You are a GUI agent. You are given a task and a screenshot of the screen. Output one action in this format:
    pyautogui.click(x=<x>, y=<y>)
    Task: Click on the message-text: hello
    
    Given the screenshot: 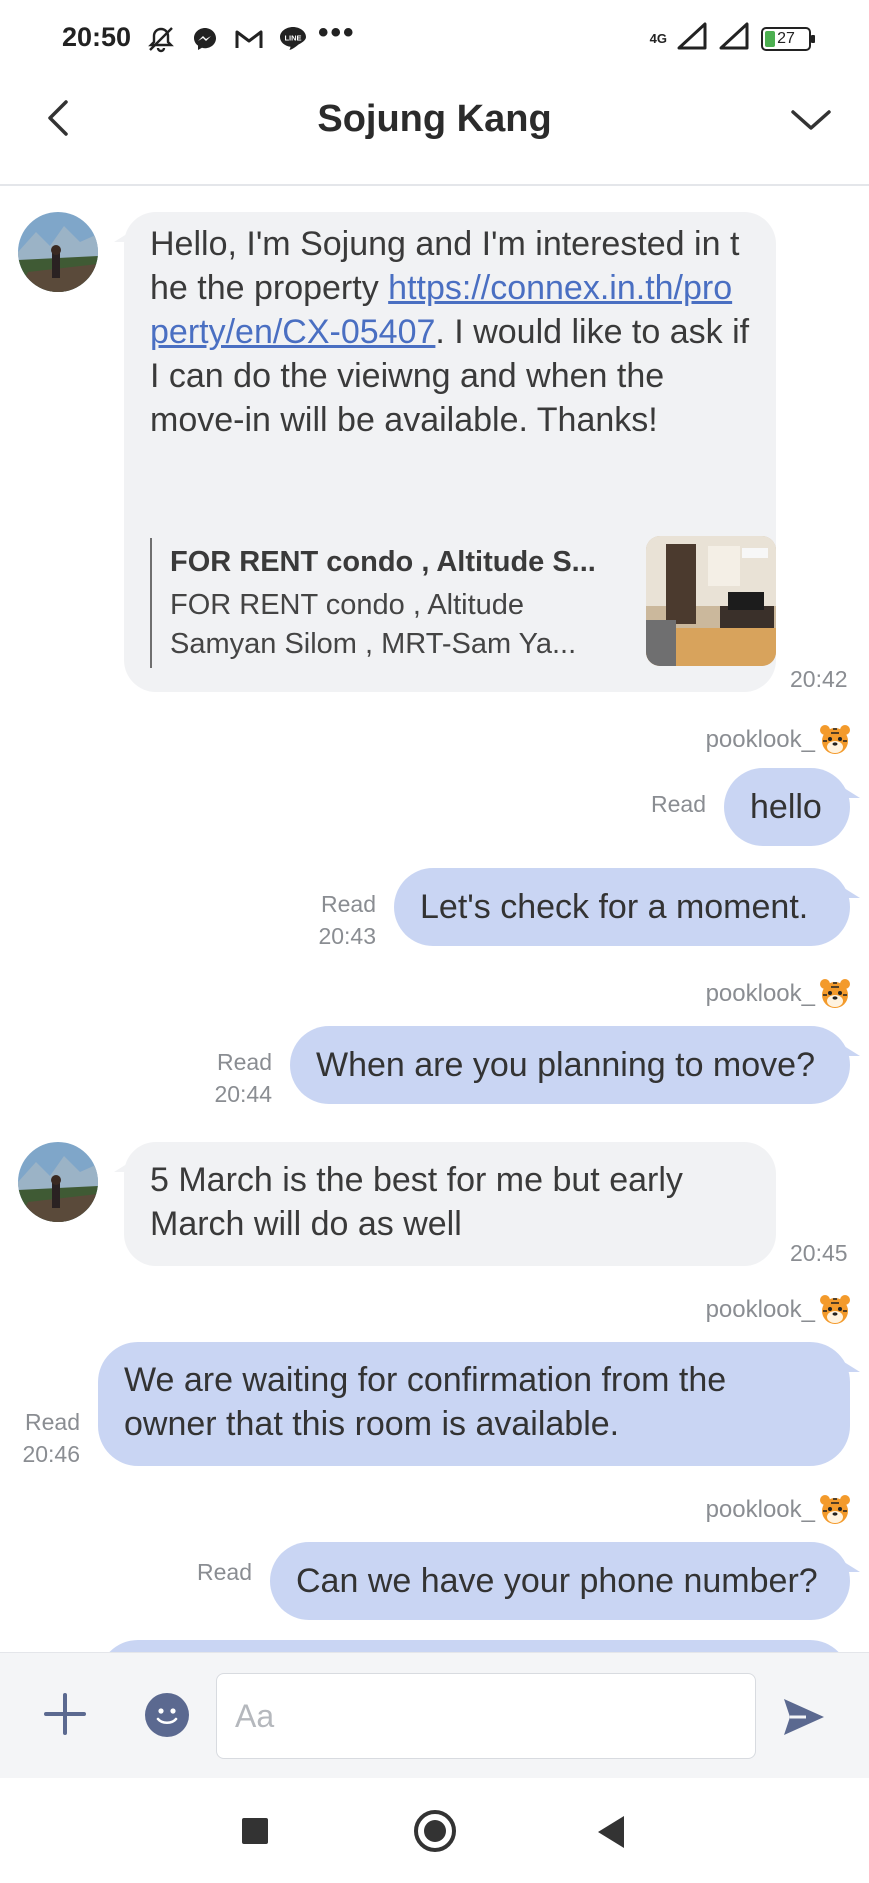 What is the action you would take?
    pyautogui.click(x=786, y=807)
    